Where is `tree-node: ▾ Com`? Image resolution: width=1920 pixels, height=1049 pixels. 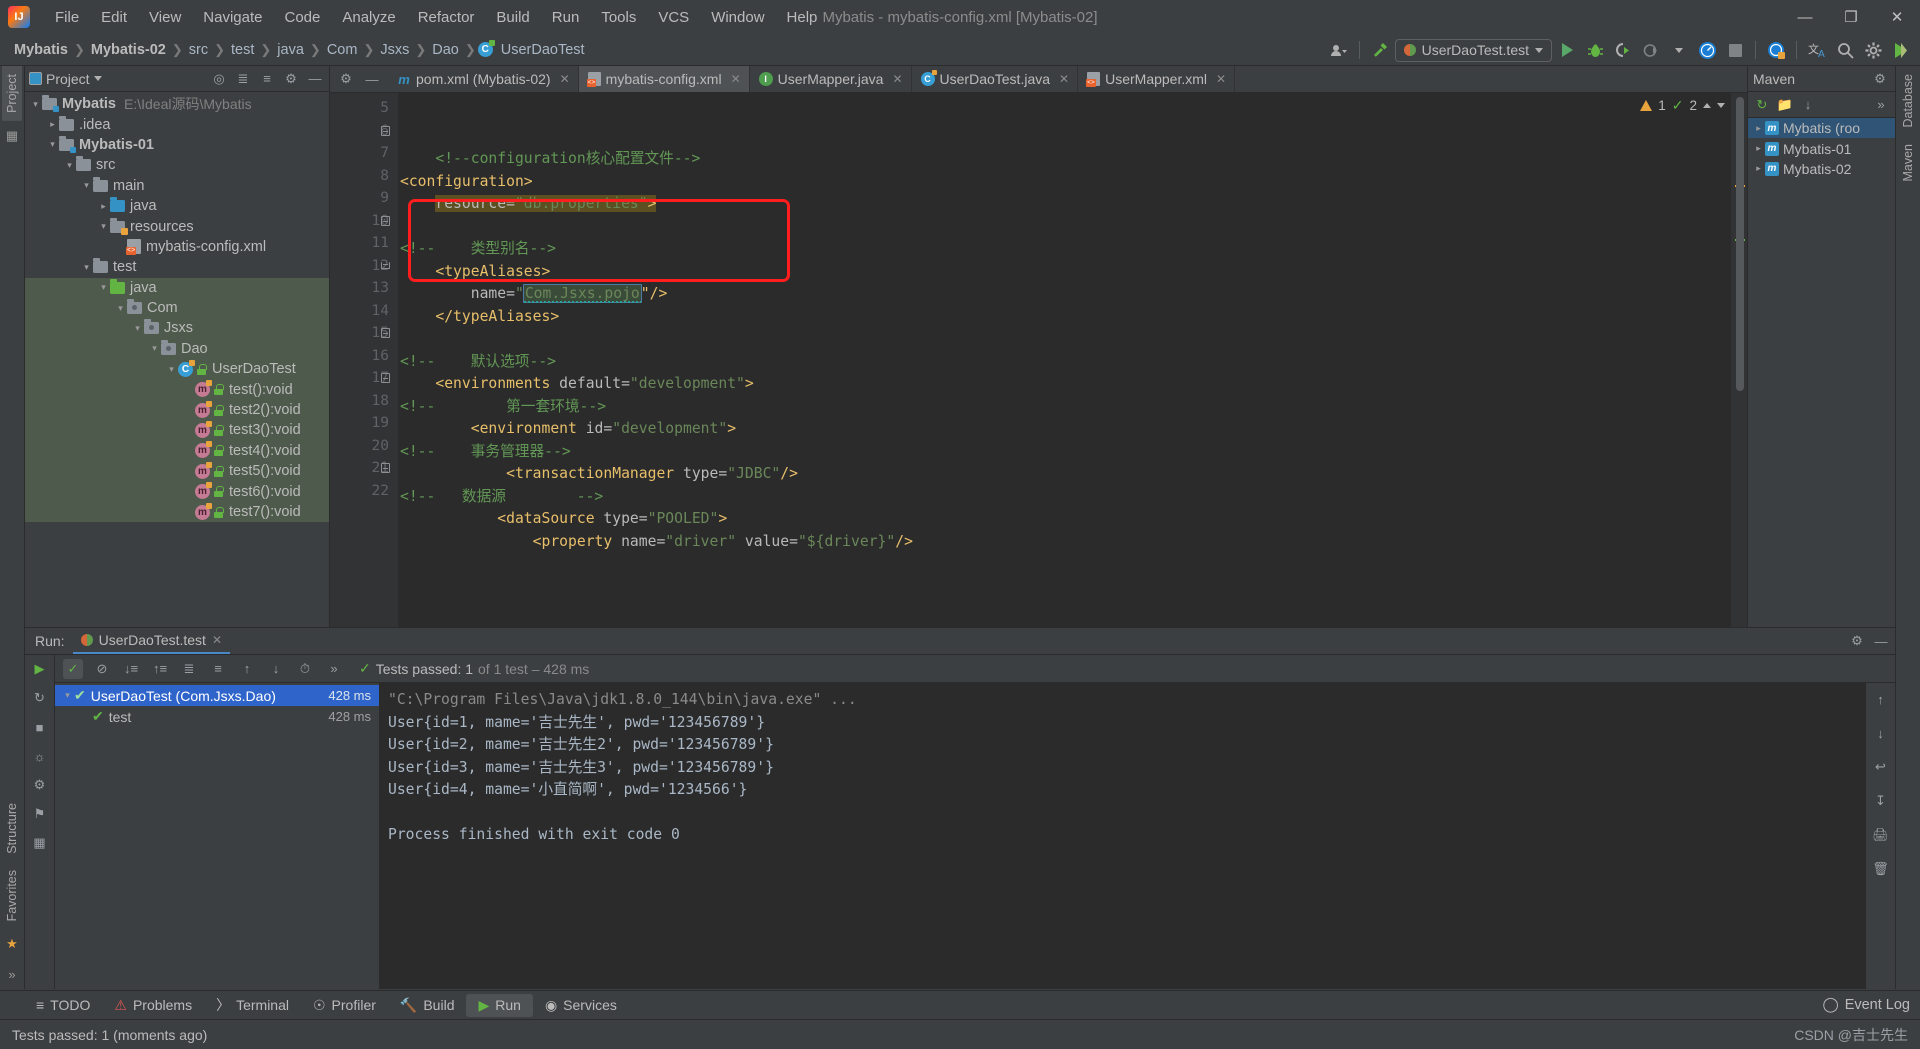
tree-node: ▾ Com is located at coordinates (177, 308).